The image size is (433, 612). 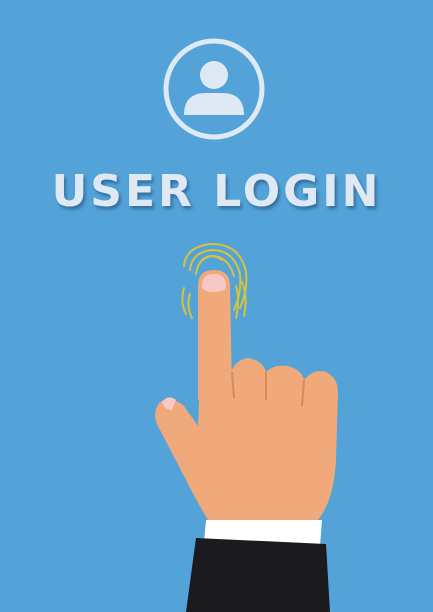 I want to click on palm, so click(x=246, y=439).